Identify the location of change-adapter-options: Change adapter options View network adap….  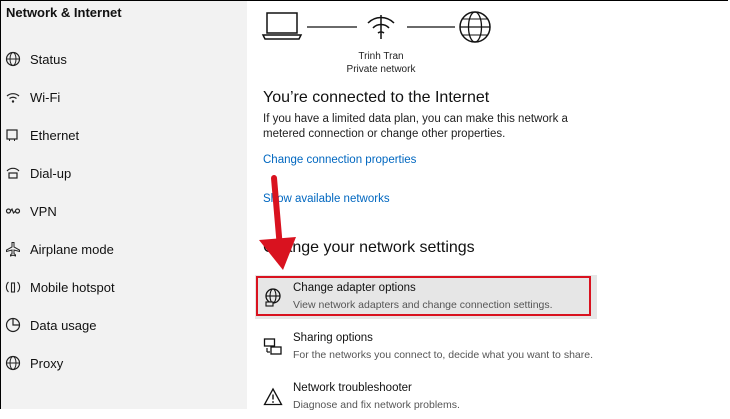
(426, 297).